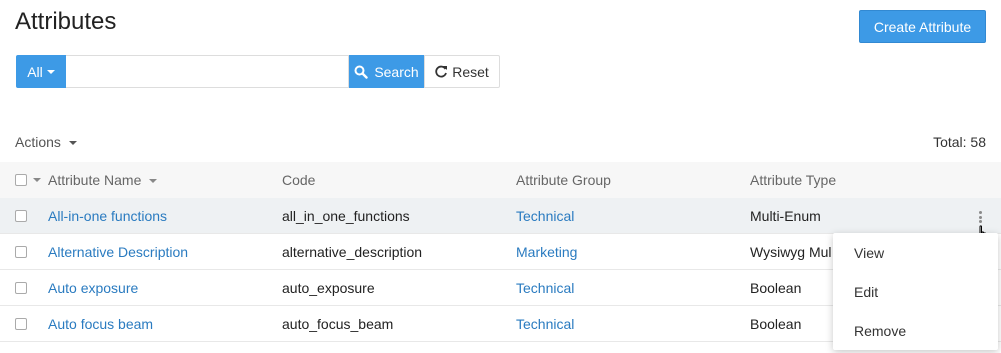 The height and width of the screenshot is (353, 1001). I want to click on reset-button: Reset, so click(462, 71).